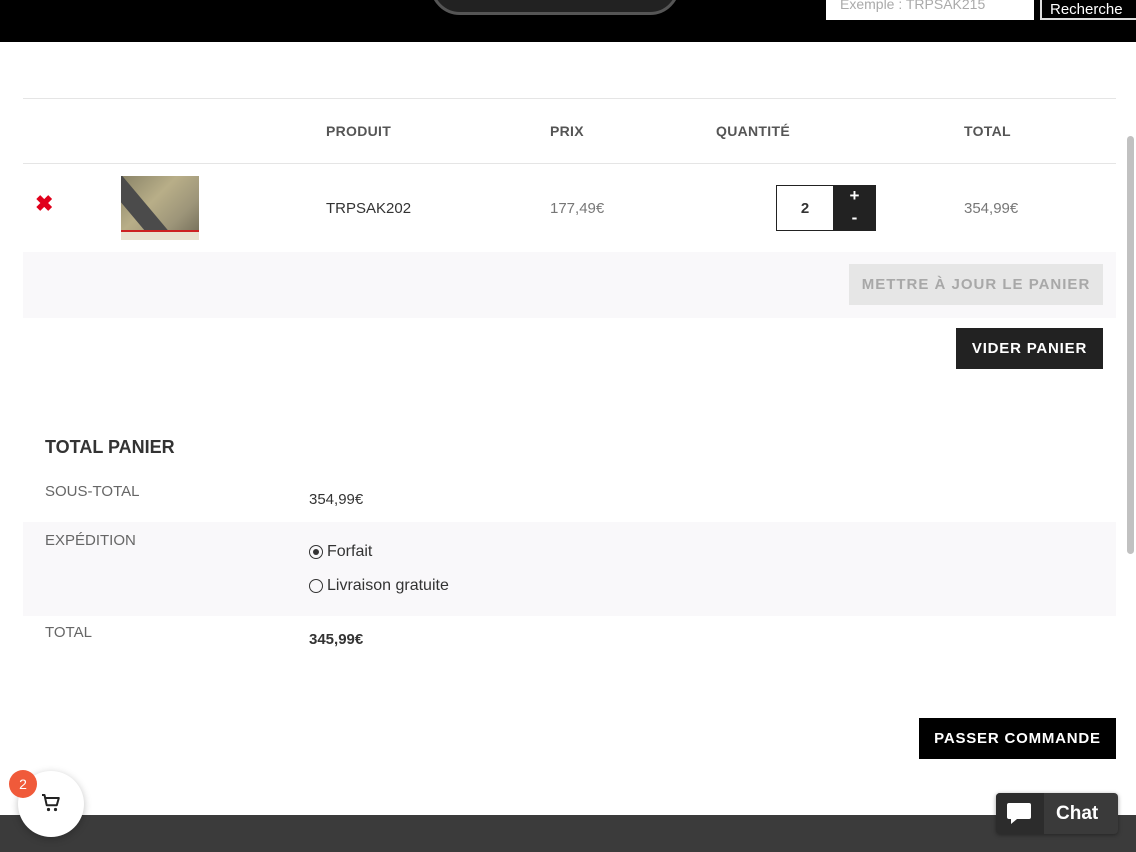  I want to click on shipping-option-free: Livraison gratuite, so click(379, 586).